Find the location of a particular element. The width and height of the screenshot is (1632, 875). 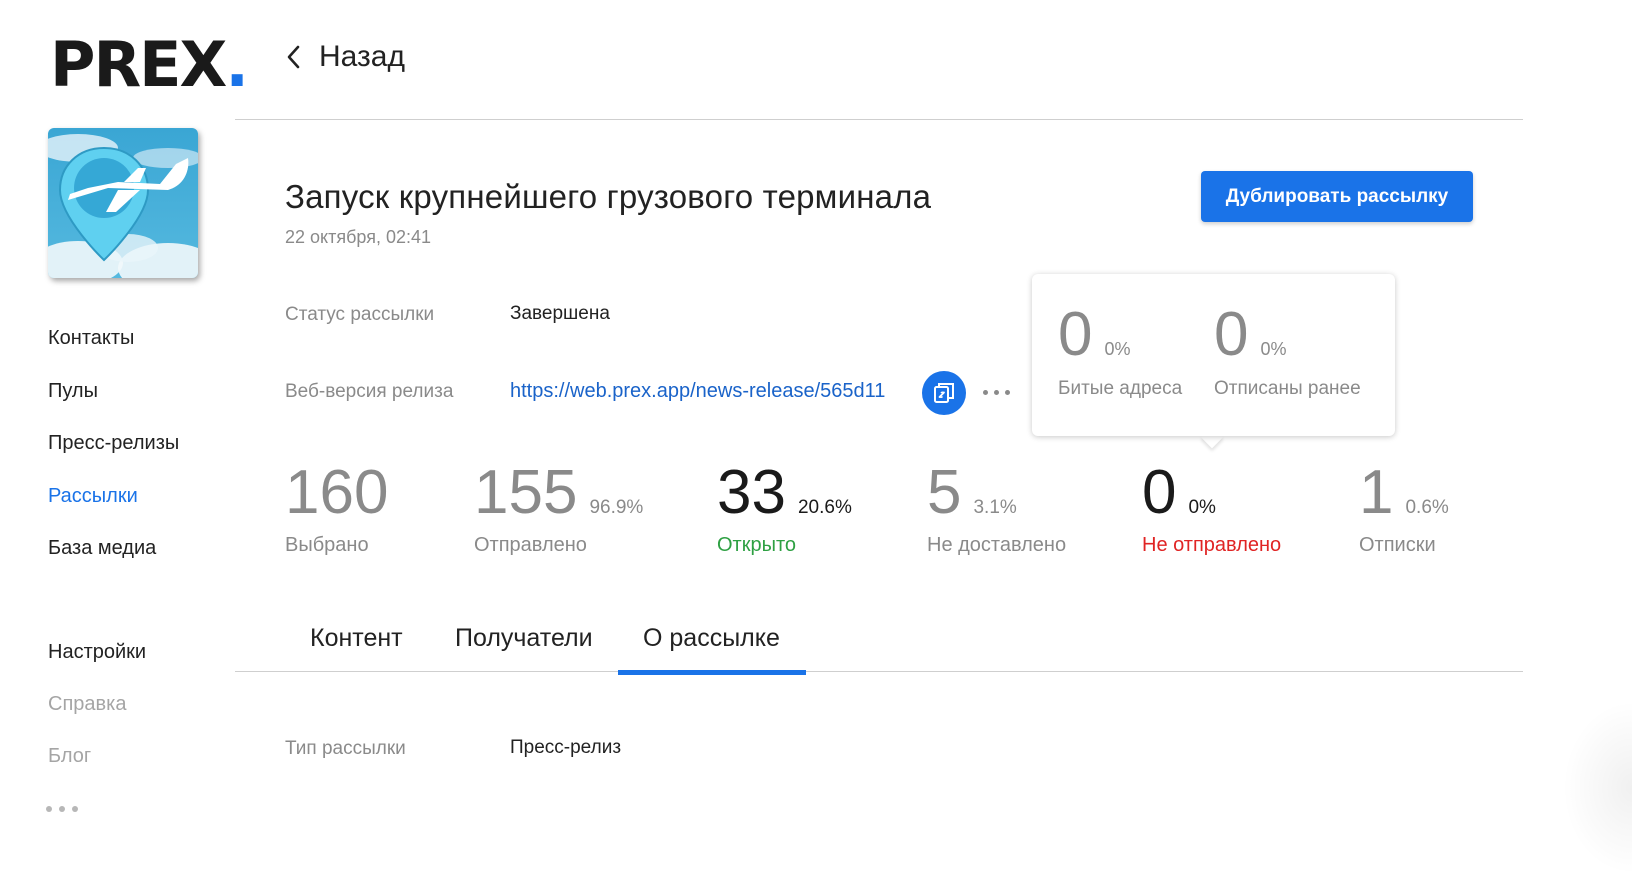

web-version-label: Веб-версия релиза is located at coordinates (369, 391).